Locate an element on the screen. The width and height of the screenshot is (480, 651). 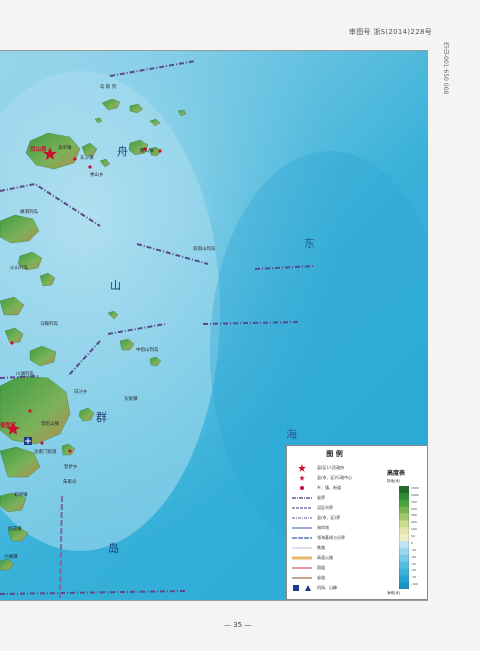
star-small-icon is located at coordinates (302, 478).